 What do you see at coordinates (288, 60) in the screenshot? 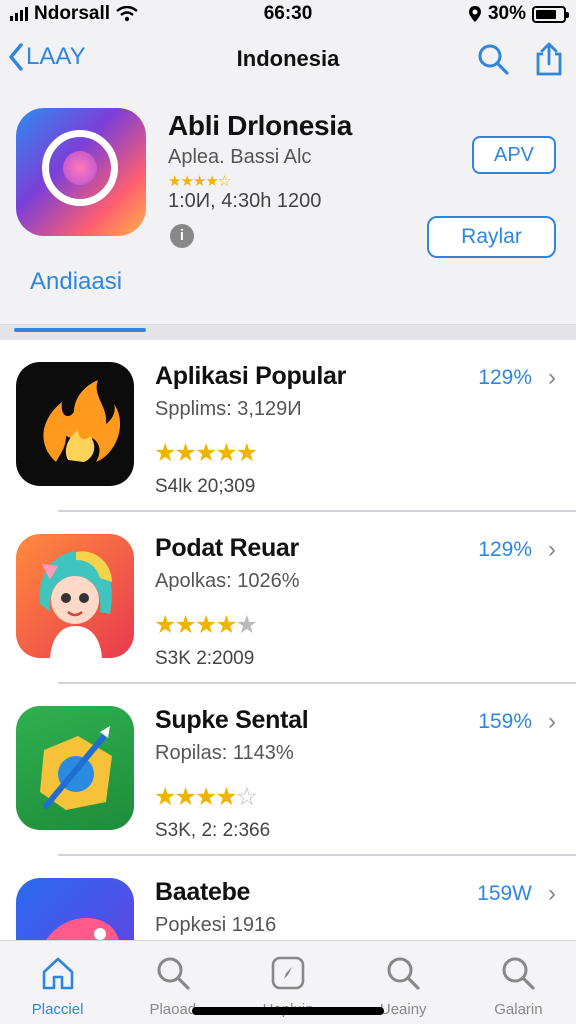
I see `navigation-bar: LAAY Indonesia` at bounding box center [288, 60].